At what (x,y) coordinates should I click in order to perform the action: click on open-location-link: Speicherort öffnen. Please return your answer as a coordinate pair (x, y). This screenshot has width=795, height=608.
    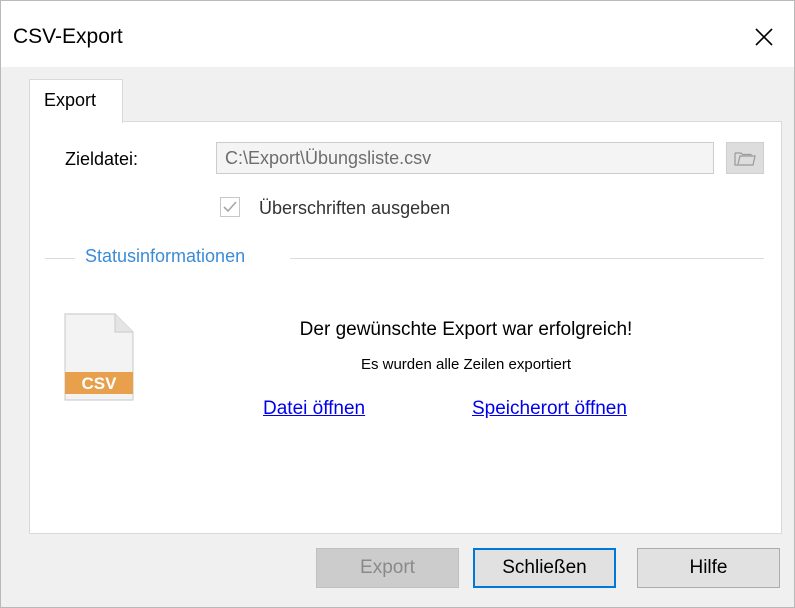
    Looking at the image, I should click on (549, 409).